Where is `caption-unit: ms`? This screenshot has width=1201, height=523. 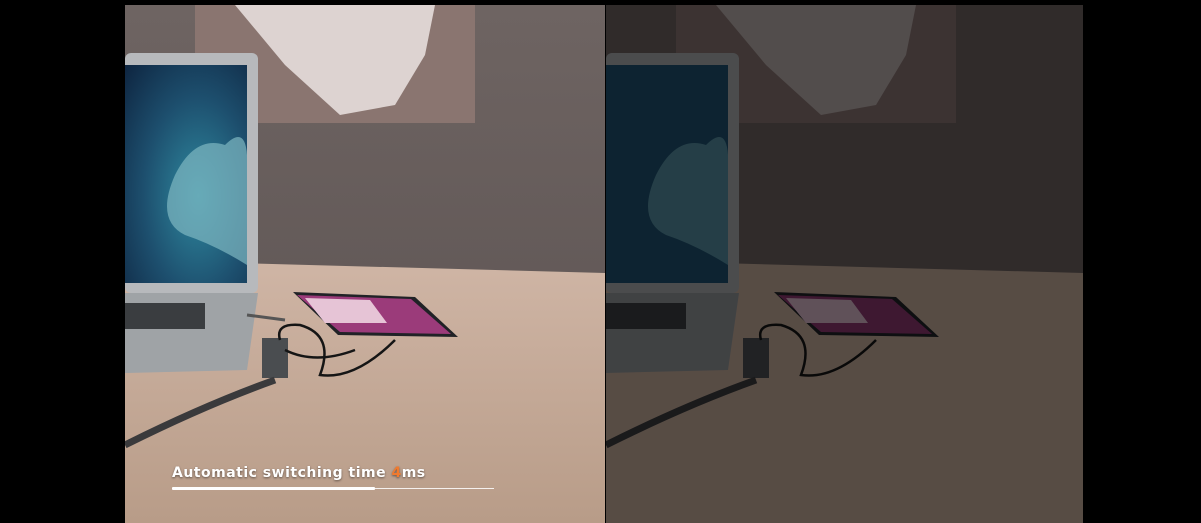 caption-unit: ms is located at coordinates (413, 473).